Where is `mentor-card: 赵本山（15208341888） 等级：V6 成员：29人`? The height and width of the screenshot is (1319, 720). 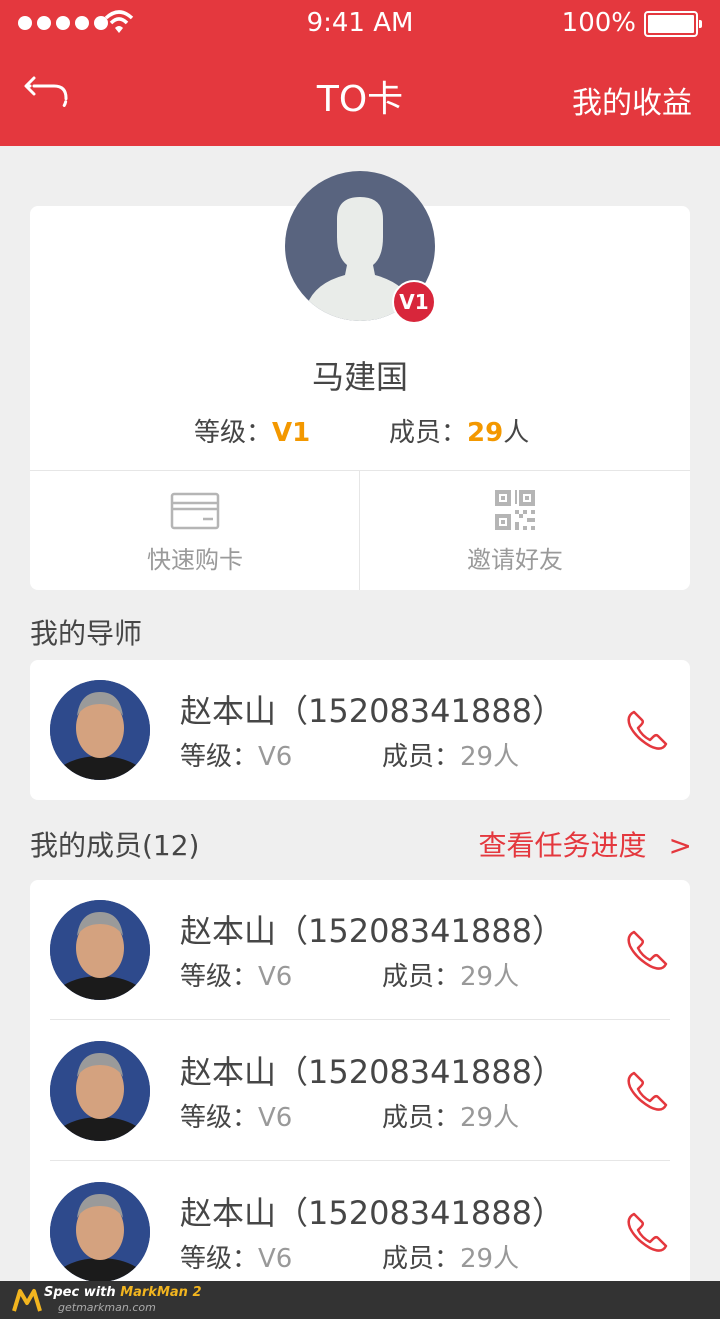
mentor-card: 赵本山（15208341888） 等级：V6 成员：29人 is located at coordinates (360, 730).